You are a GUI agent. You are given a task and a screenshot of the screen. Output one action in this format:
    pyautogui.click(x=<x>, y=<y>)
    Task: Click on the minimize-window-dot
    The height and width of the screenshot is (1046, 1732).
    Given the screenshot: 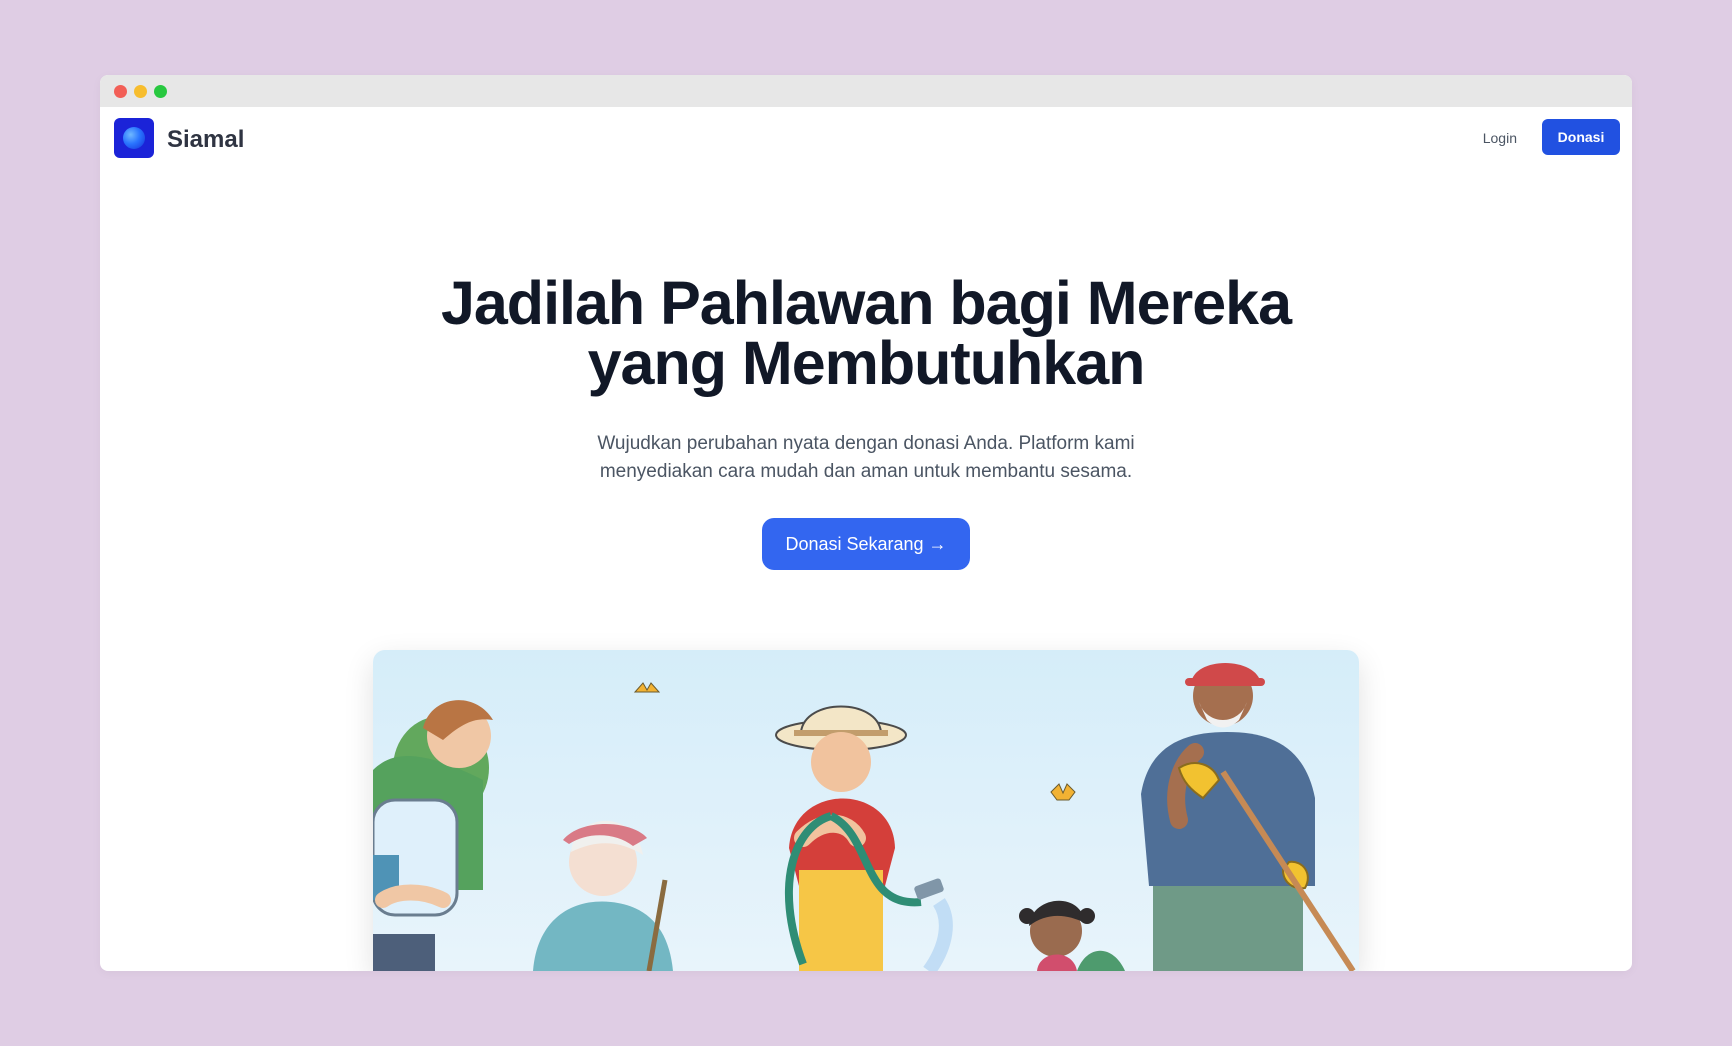 What is the action you would take?
    pyautogui.click(x=140, y=91)
    